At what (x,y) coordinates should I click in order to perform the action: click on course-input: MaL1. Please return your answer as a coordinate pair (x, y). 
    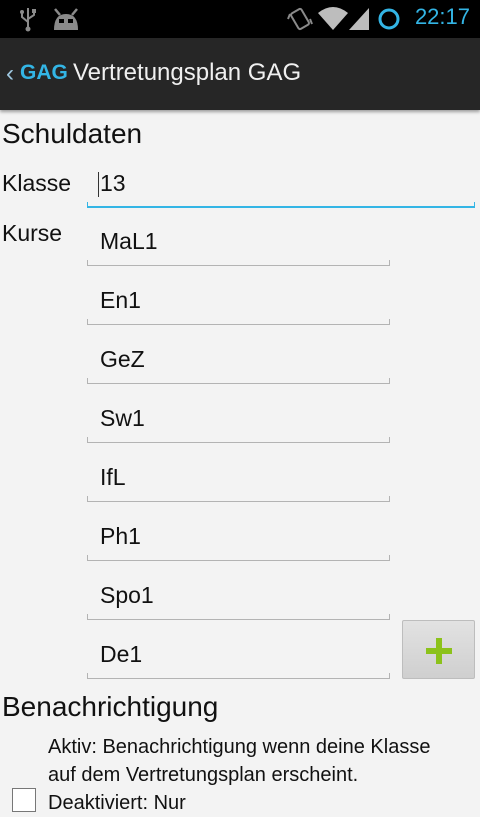
    Looking at the image, I should click on (238, 242).